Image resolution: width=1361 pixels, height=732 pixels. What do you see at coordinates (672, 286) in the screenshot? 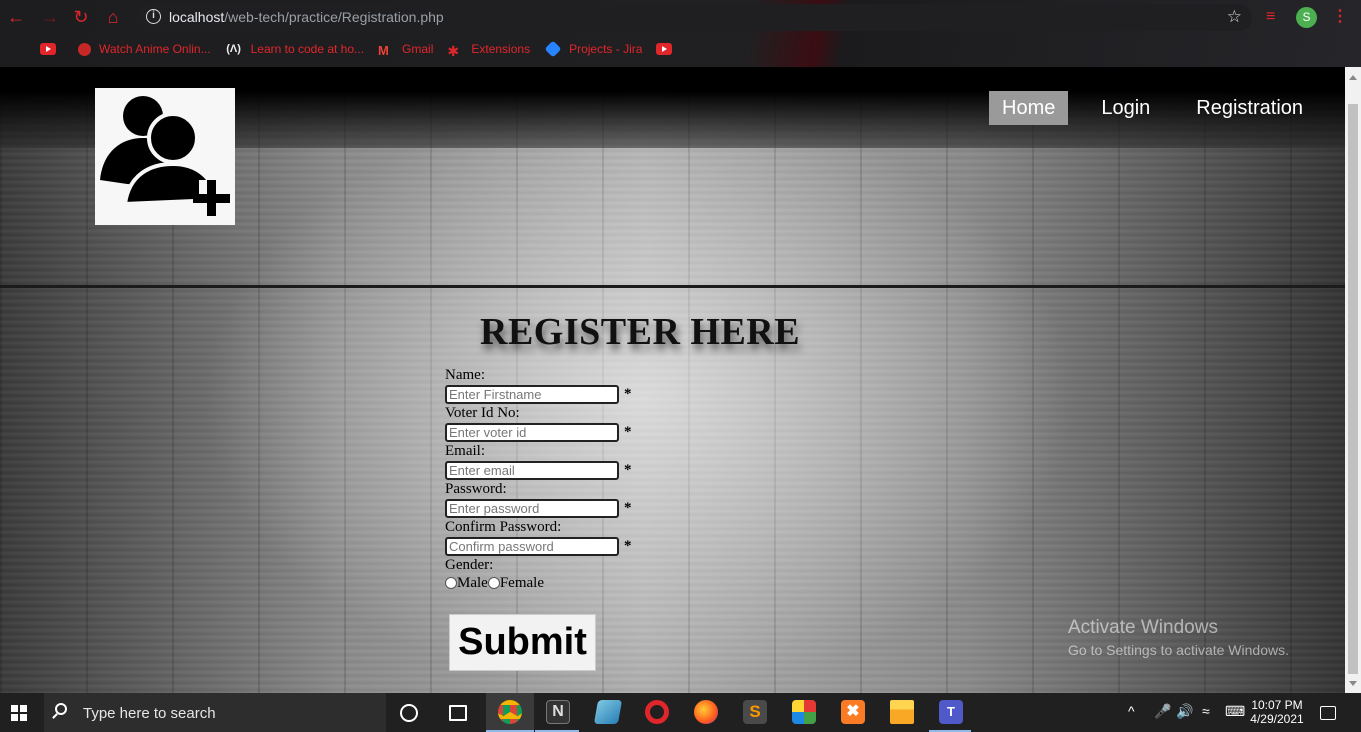
I see `header-divider` at bounding box center [672, 286].